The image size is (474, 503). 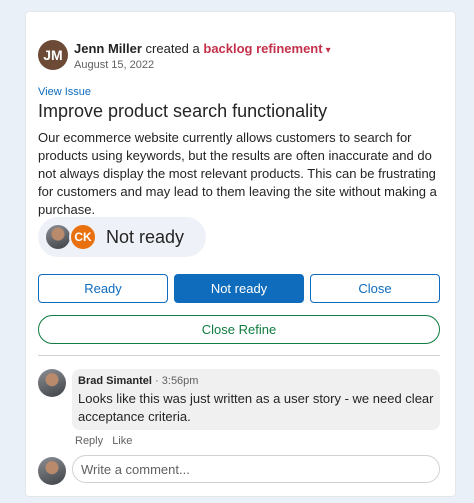 What do you see at coordinates (239, 355) in the screenshot?
I see `divider` at bounding box center [239, 355].